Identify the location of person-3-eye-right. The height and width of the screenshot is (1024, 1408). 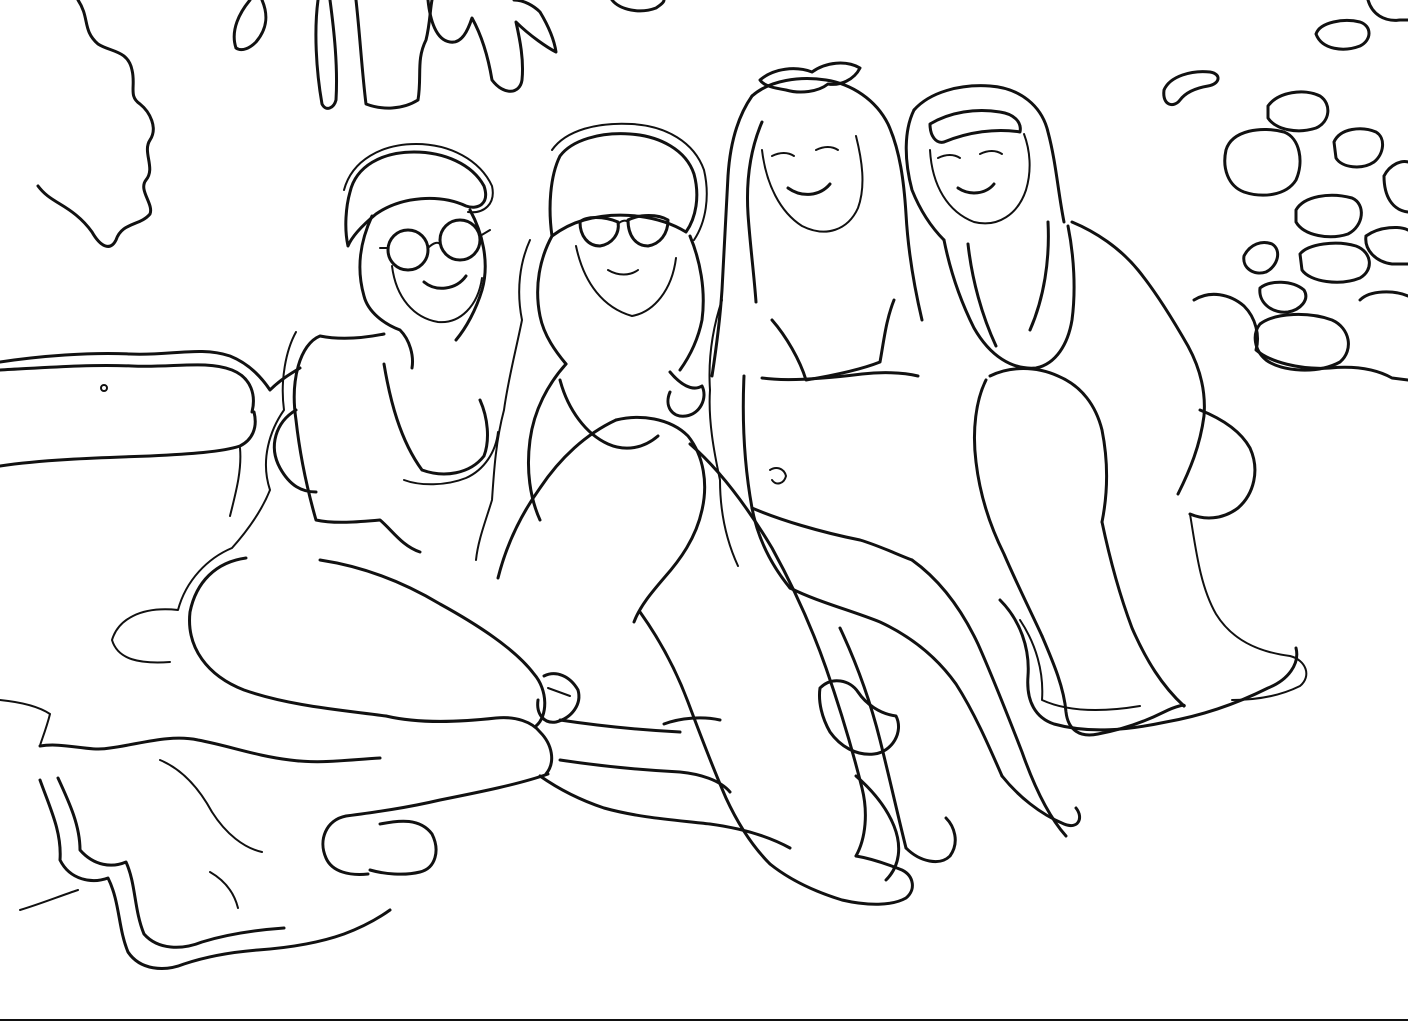
(827, 148).